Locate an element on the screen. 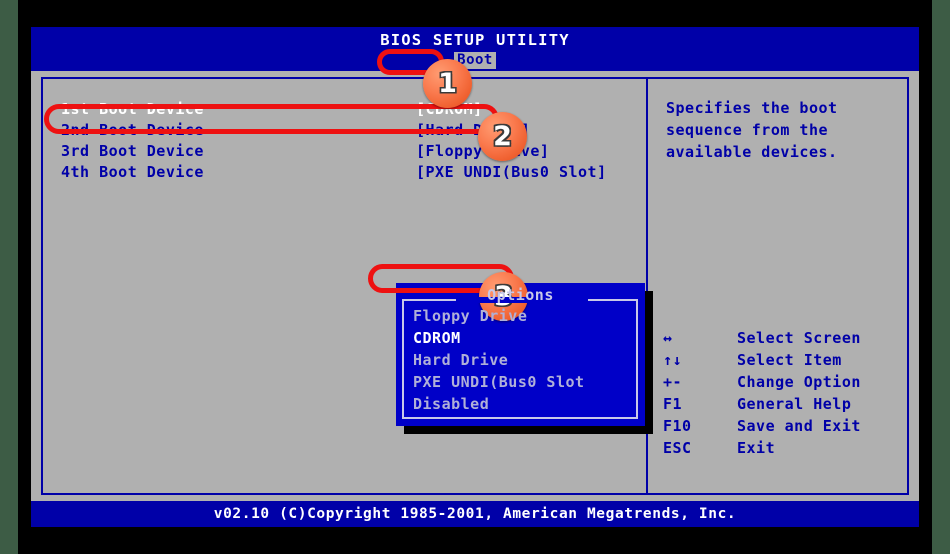  key-legend-label: Select Item is located at coordinates (789, 360).